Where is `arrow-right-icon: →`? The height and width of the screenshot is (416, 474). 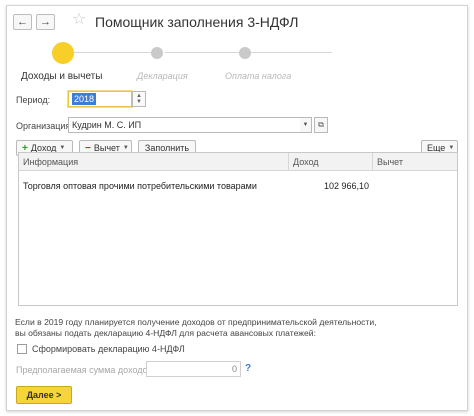
arrow-right-icon: → is located at coordinates (45, 21).